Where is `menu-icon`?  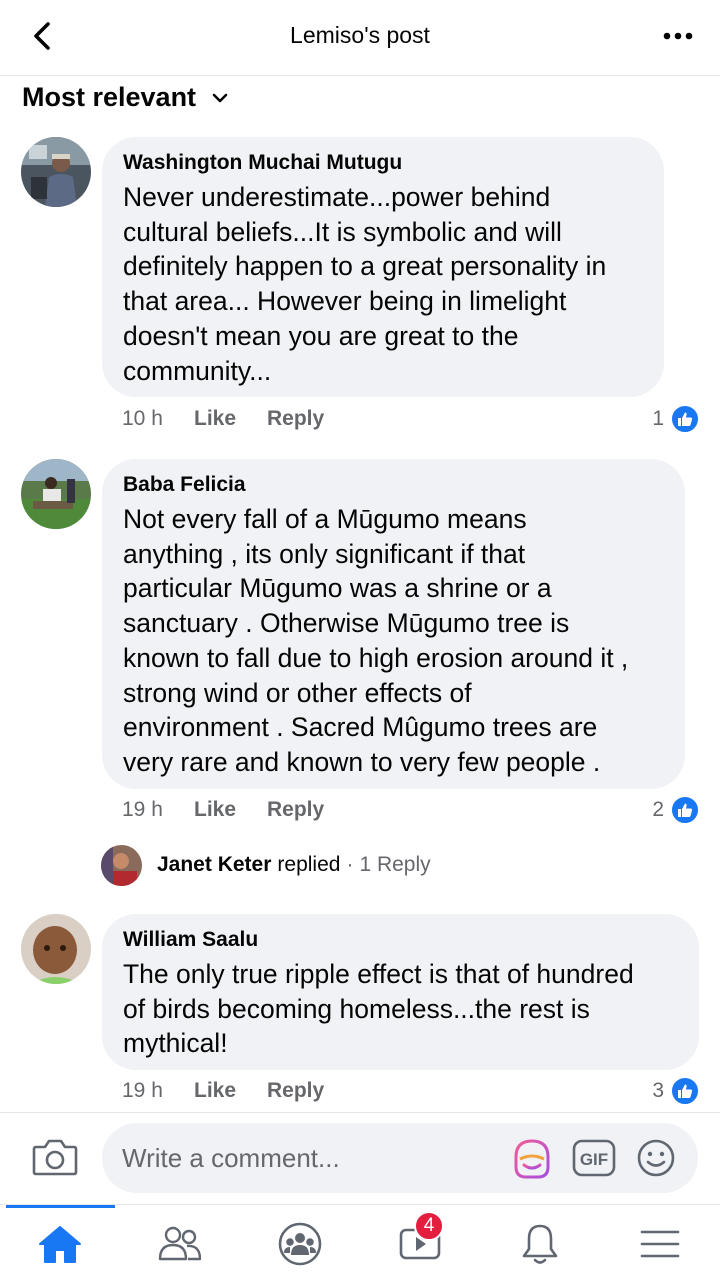
menu-icon is located at coordinates (660, 1244).